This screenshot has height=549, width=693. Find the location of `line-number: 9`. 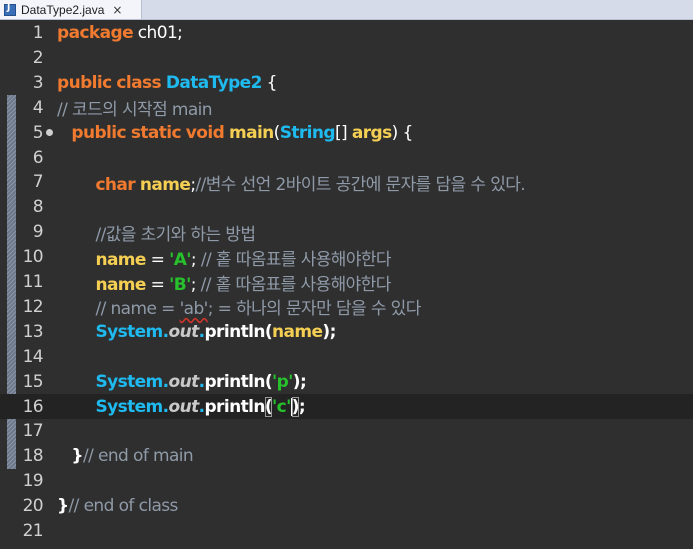

line-number: 9 is located at coordinates (38, 232).